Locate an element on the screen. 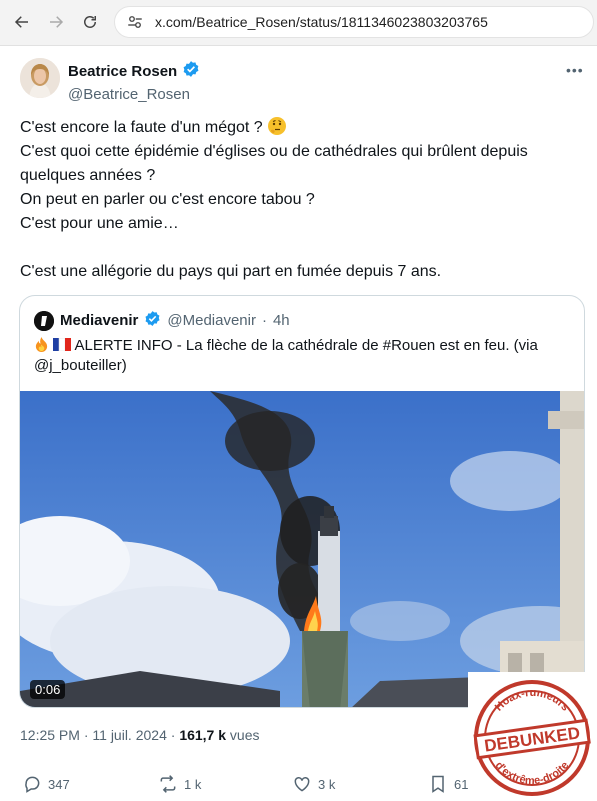  back-arrow-icon is located at coordinates (22, 22).